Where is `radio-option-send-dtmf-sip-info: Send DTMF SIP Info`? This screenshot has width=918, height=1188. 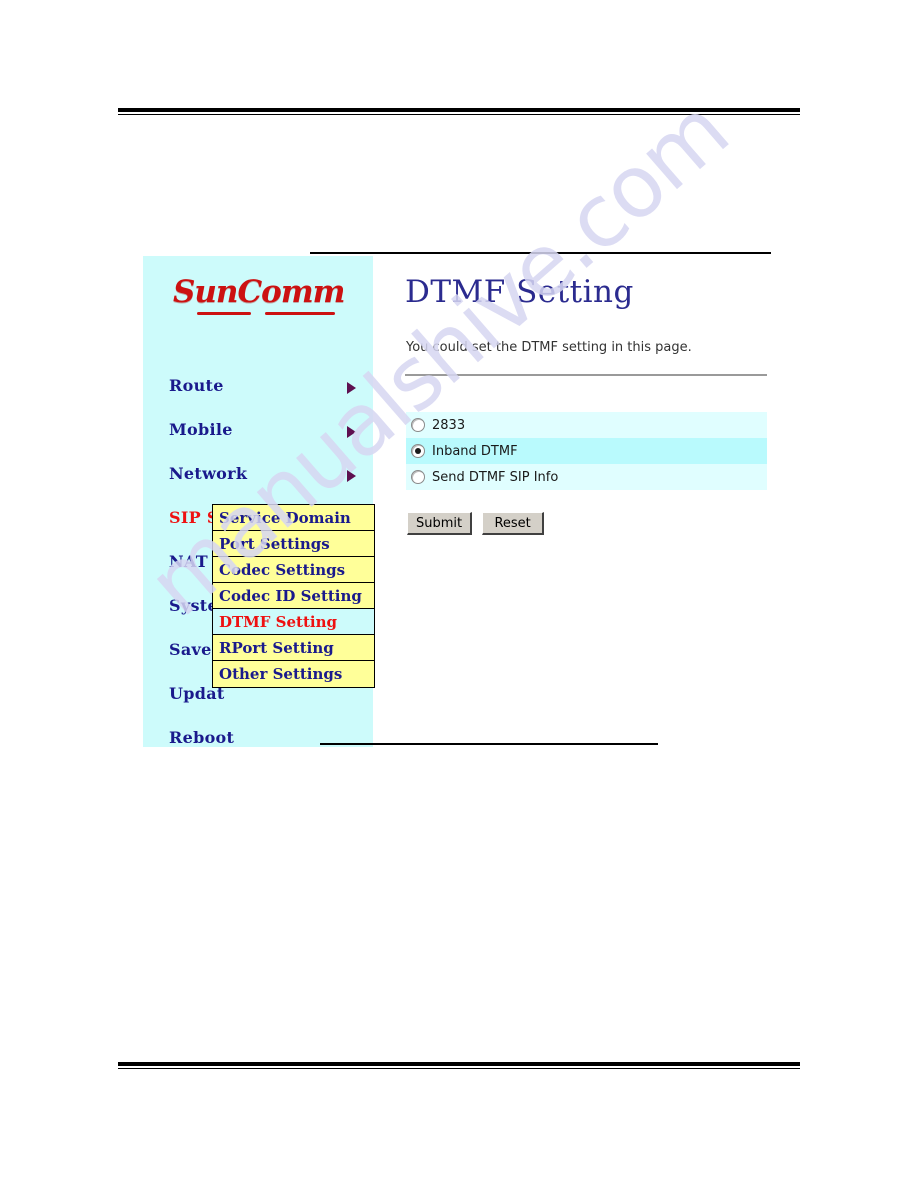
radio-option-send-dtmf-sip-info: Send DTMF SIP Info is located at coordinates (586, 477).